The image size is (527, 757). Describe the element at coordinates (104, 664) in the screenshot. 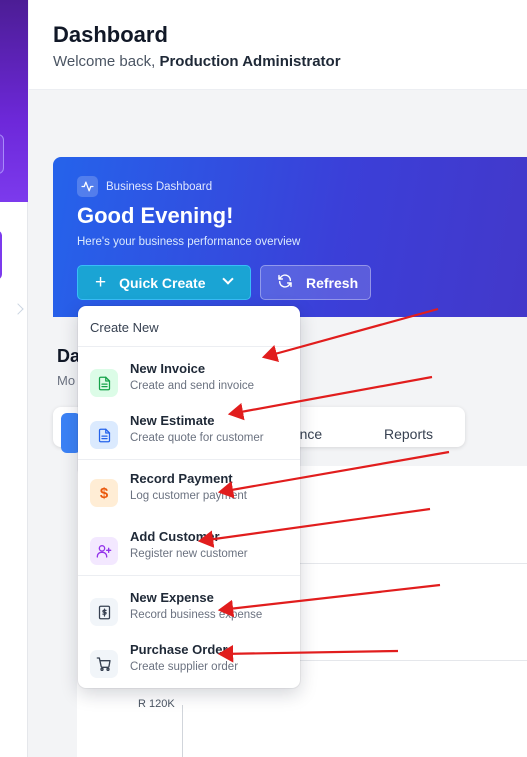

I see `cart-icon` at that location.